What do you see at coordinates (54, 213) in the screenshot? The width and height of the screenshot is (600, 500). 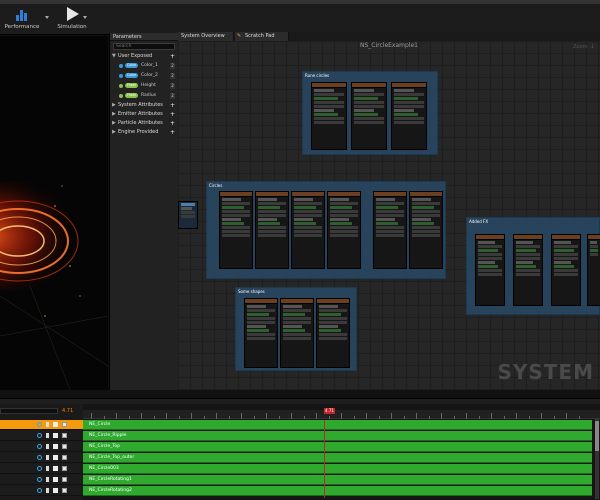 I see `preview-viewport` at bounding box center [54, 213].